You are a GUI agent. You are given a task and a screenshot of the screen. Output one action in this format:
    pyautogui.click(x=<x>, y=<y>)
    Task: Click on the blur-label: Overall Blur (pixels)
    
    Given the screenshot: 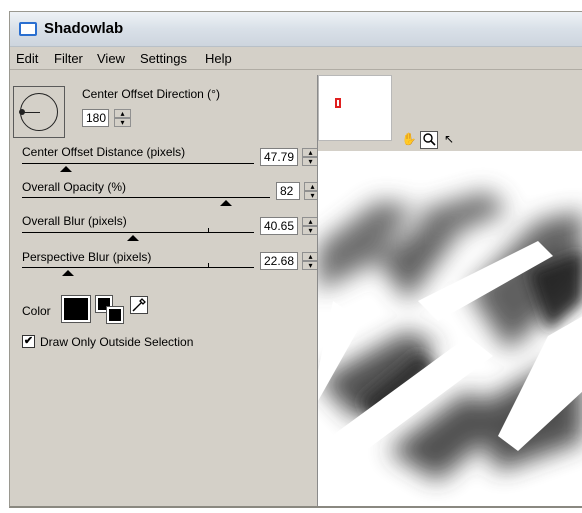 What is the action you would take?
    pyautogui.click(x=74, y=221)
    